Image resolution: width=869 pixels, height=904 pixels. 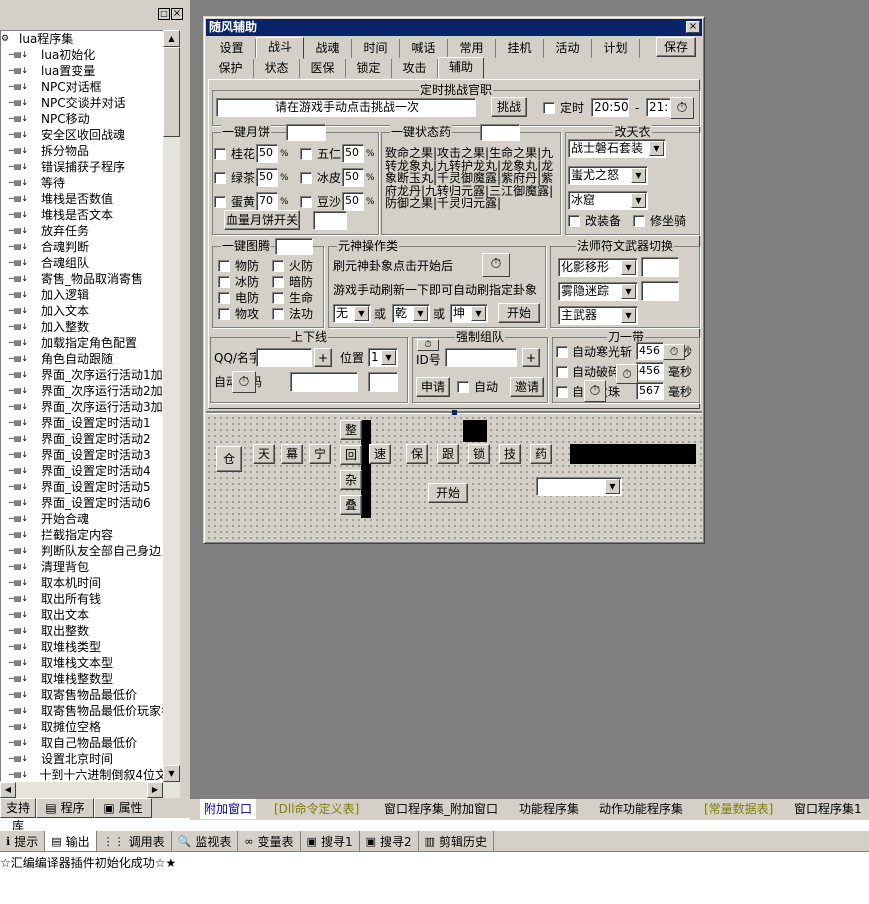 What do you see at coordinates (23, 841) in the screenshot?
I see `output-tab: ℹ 提示` at bounding box center [23, 841].